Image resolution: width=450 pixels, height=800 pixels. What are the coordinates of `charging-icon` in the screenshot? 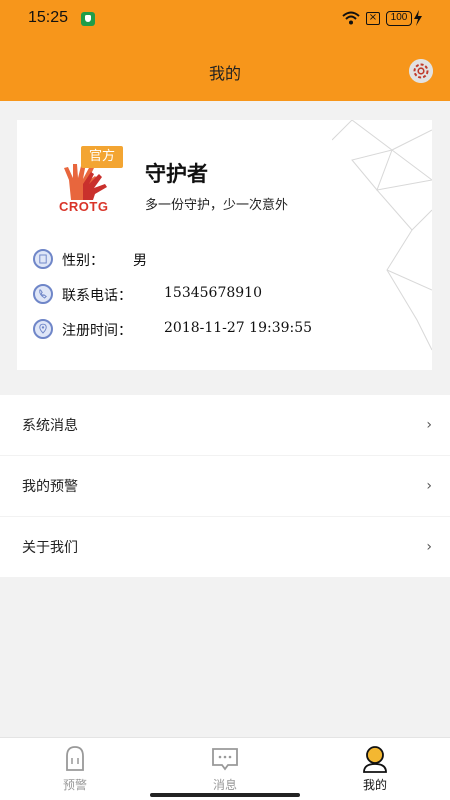 It's located at (418, 18).